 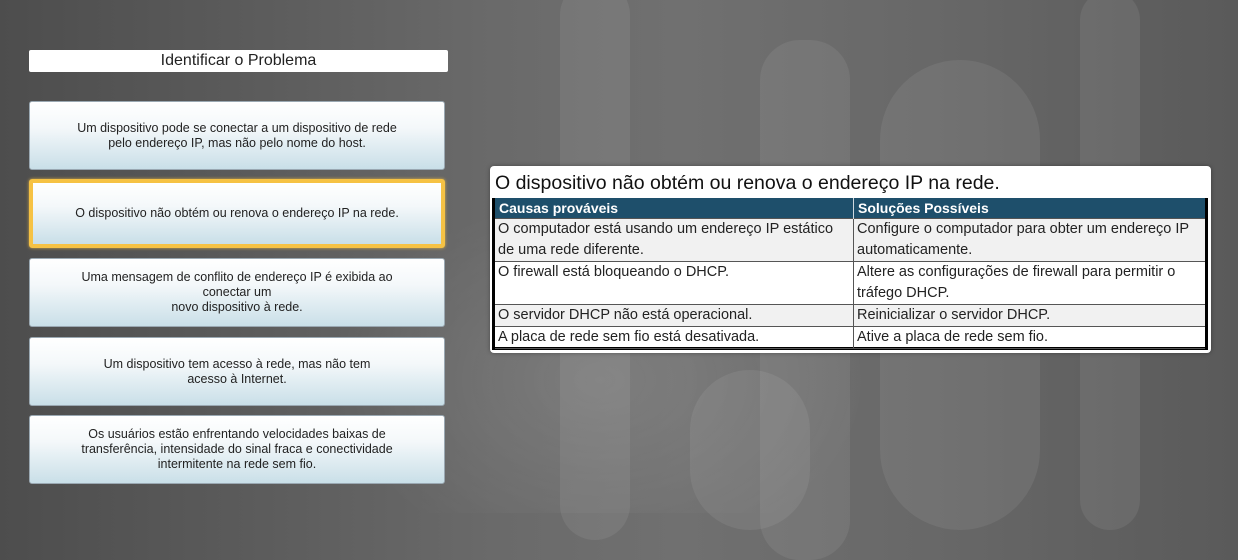 I want to click on solution-cell: Reinicializar o servidor DHCP., so click(x=1029, y=315).